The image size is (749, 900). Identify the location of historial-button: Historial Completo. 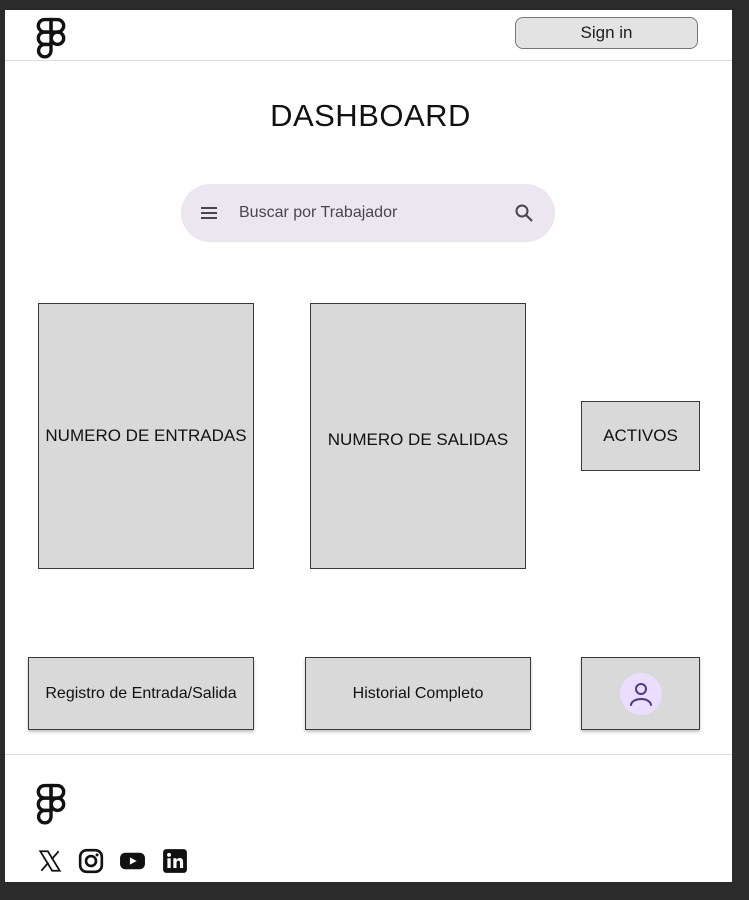
(418, 693).